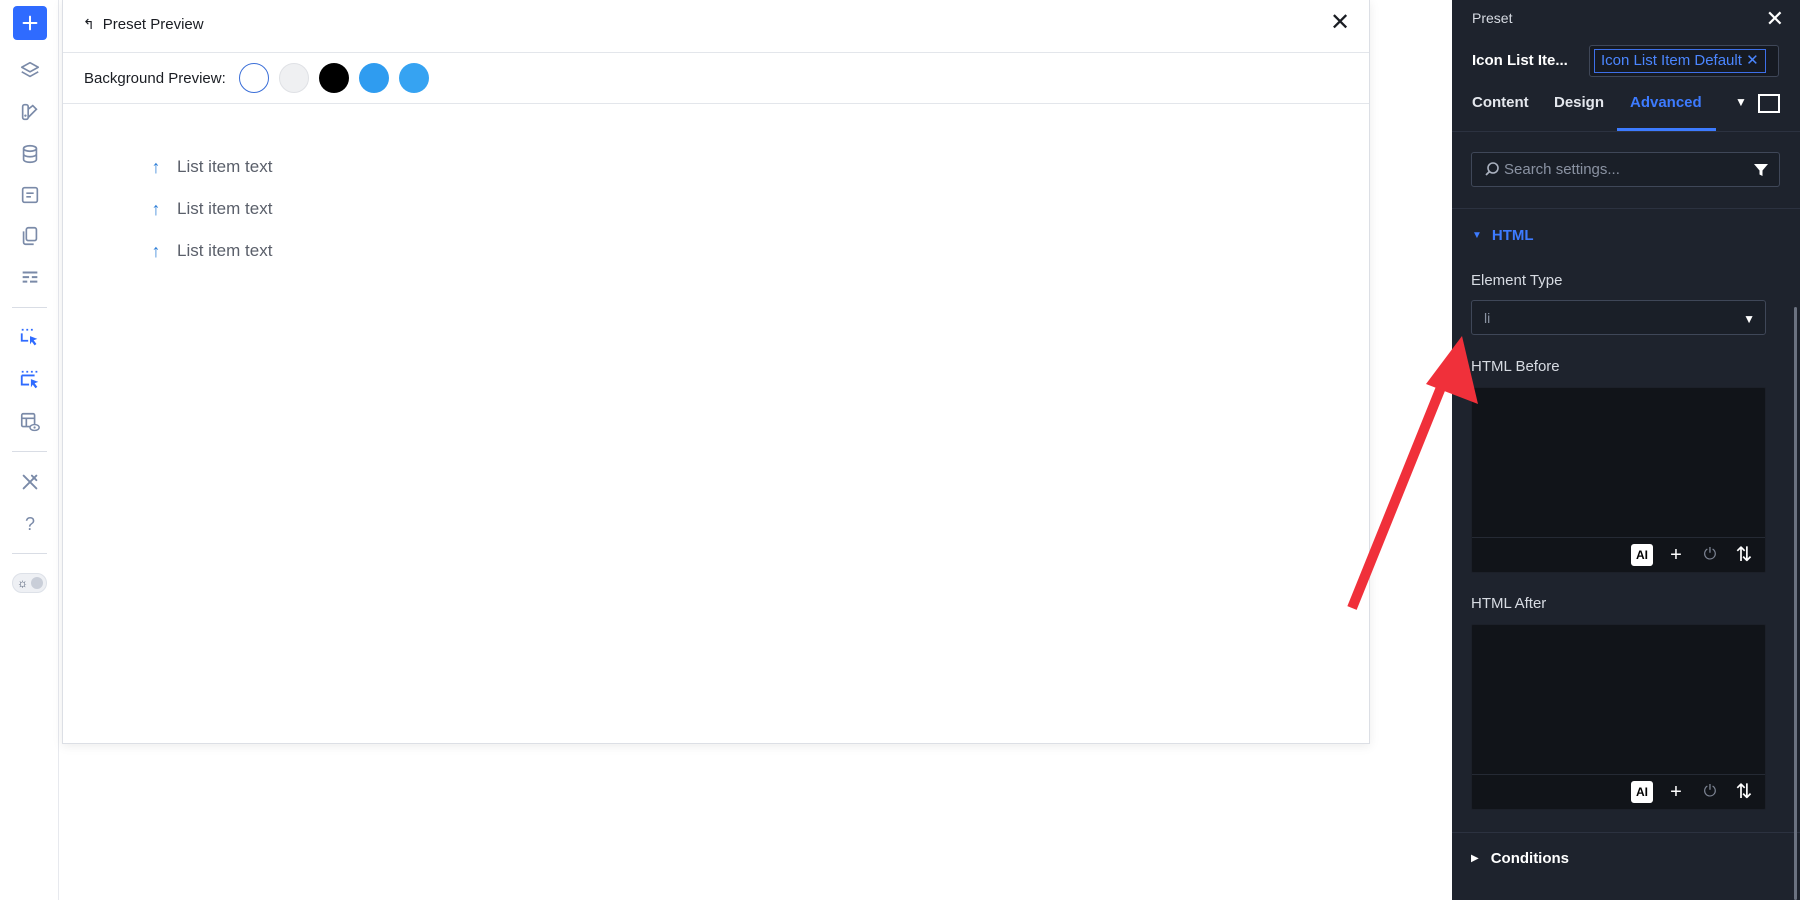 The width and height of the screenshot is (1800, 900). What do you see at coordinates (155, 78) in the screenshot?
I see `background-preview-label: Background Preview:` at bounding box center [155, 78].